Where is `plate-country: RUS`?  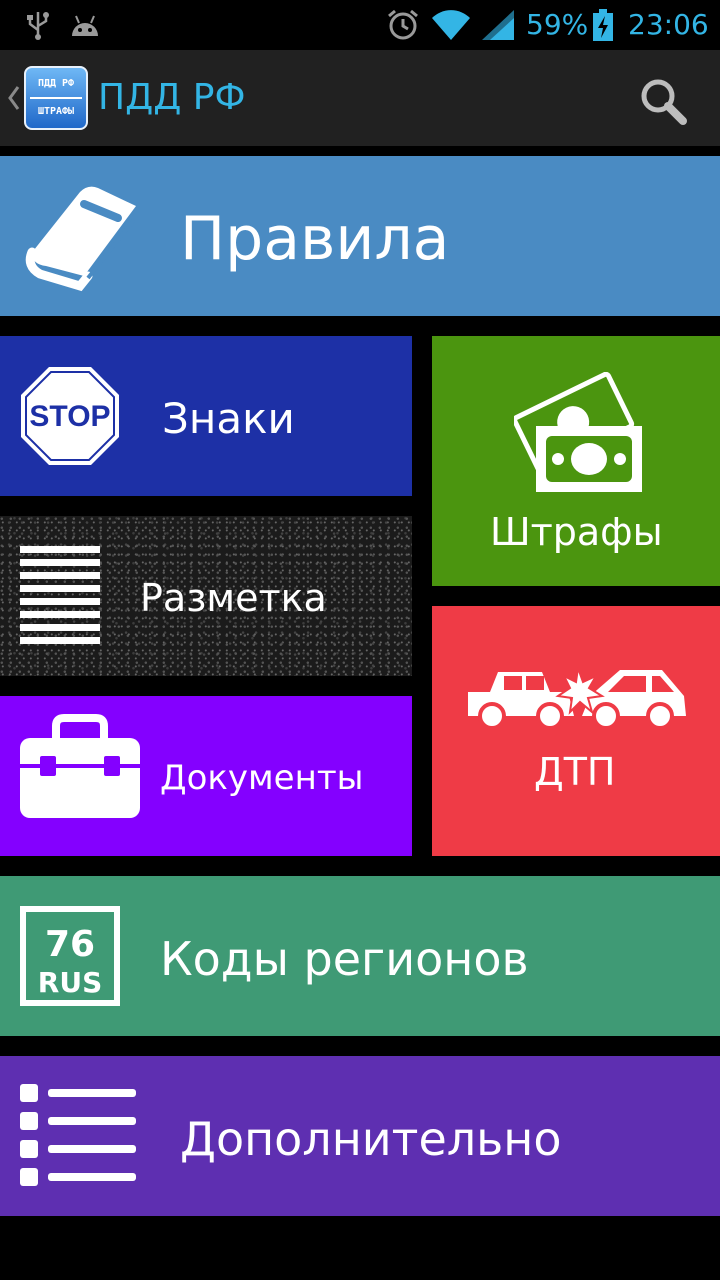 plate-country: RUS is located at coordinates (70, 982).